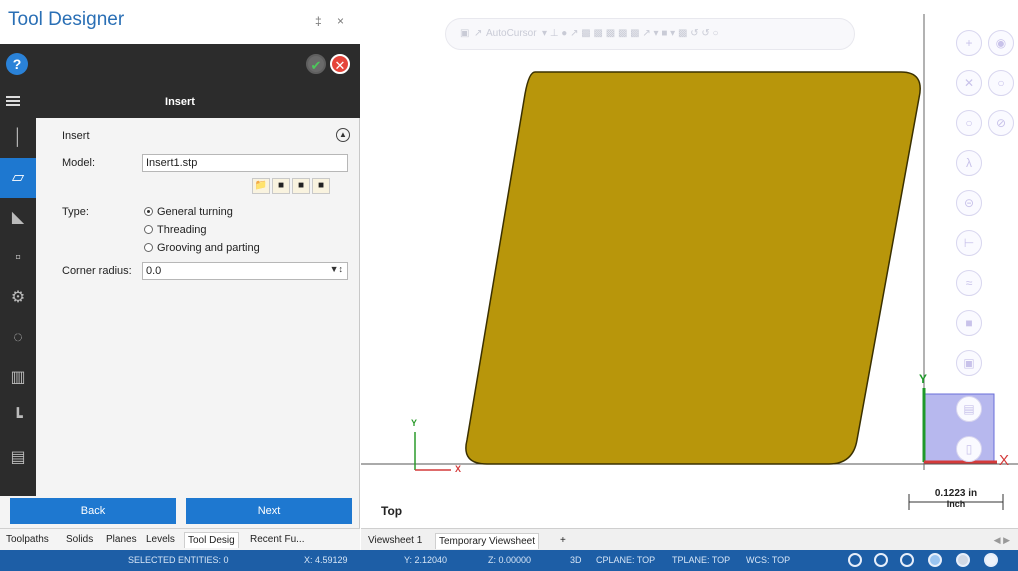 Image resolution: width=1018 pixels, height=571 pixels. What do you see at coordinates (75, 212) in the screenshot?
I see `type-label: Type:` at bounding box center [75, 212].